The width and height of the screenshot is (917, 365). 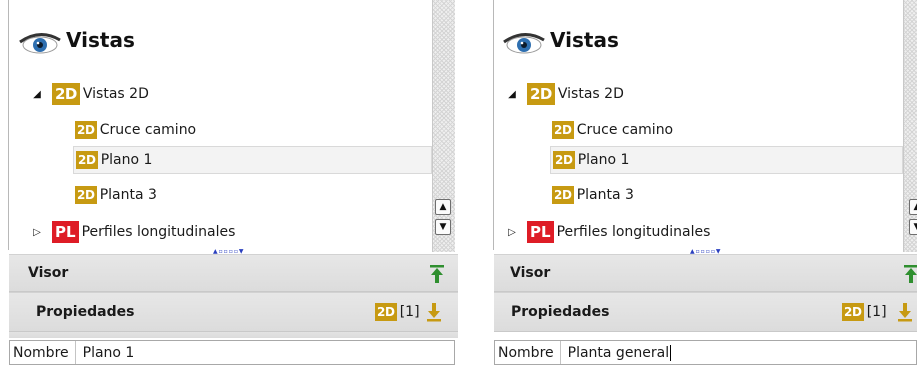 I want to click on property-value-input: Planta general, so click(x=616, y=352).